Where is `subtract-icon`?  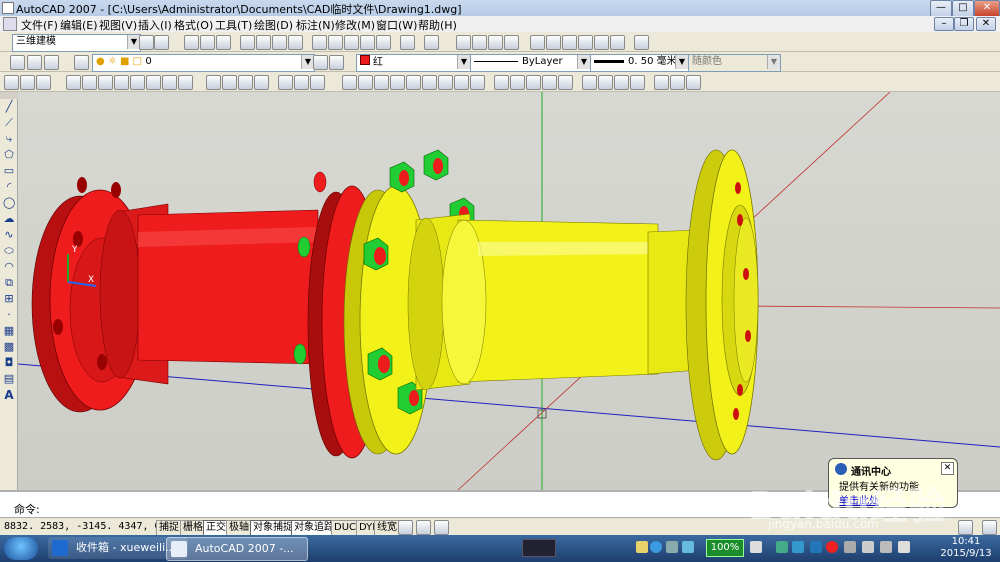 subtract-icon is located at coordinates (605, 82).